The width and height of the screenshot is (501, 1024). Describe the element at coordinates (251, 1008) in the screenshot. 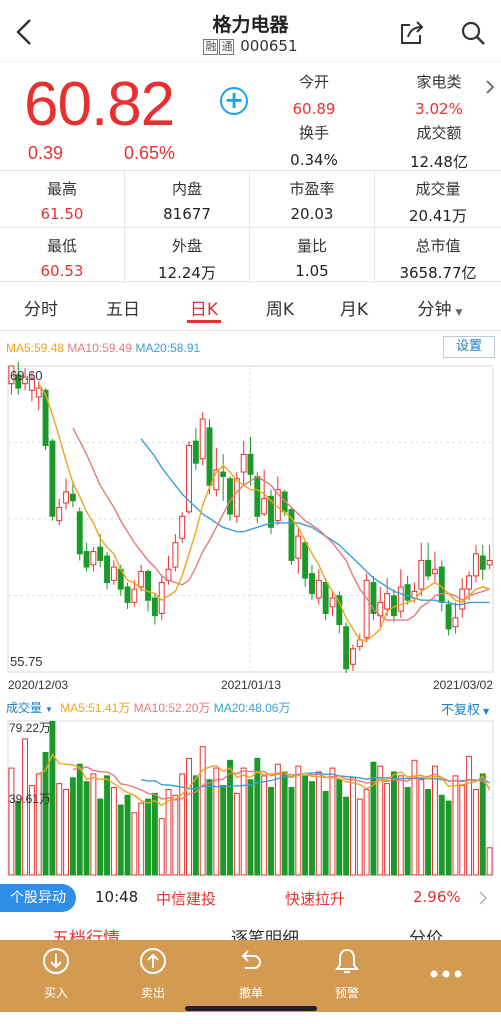

I see `home-indicator` at that location.